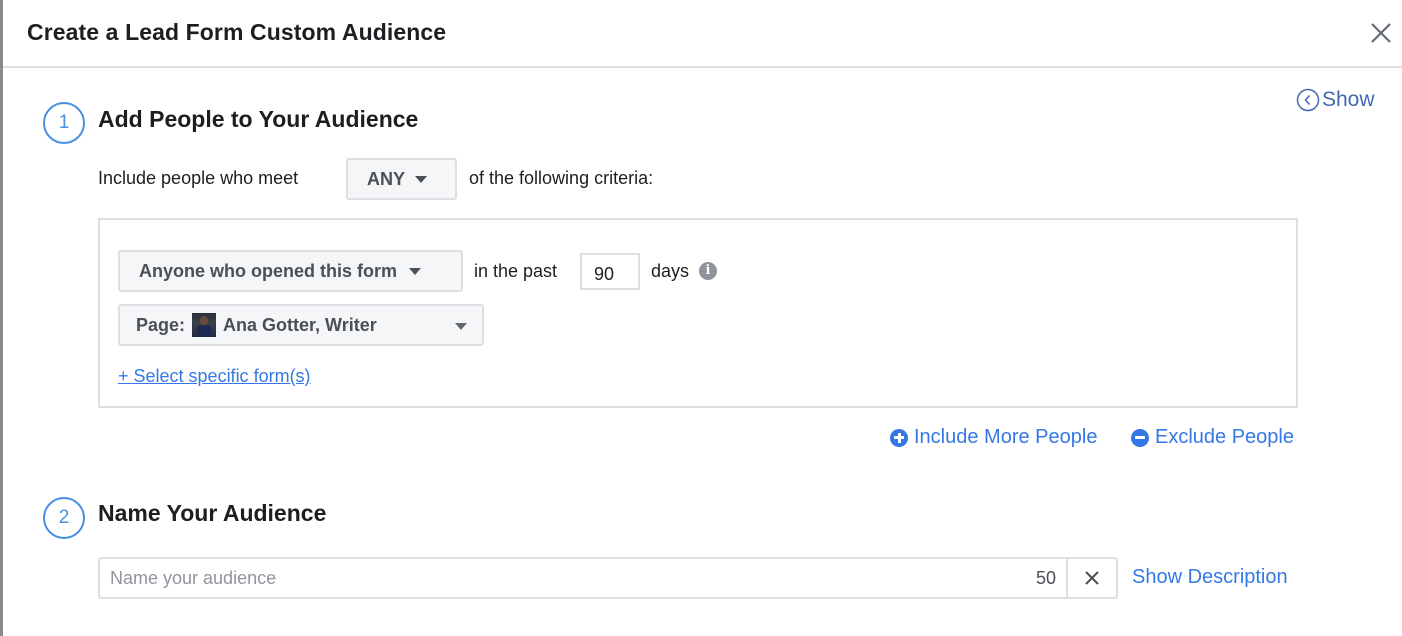  Describe the element at coordinates (516, 271) in the screenshot. I see `in-the-past-text: in the past` at that location.